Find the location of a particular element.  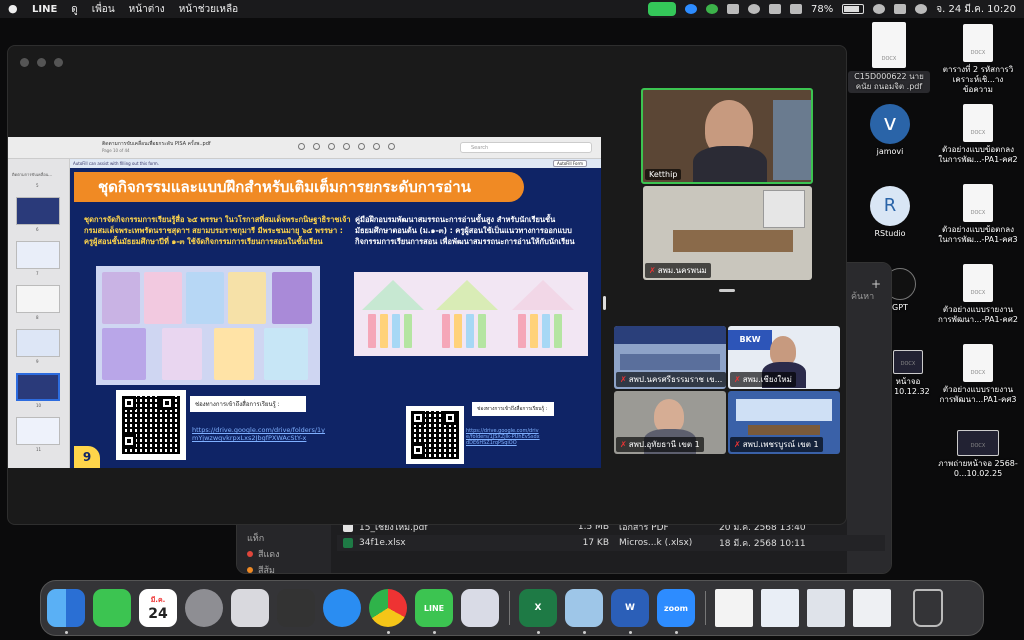

share-icon is located at coordinates (346, 146).